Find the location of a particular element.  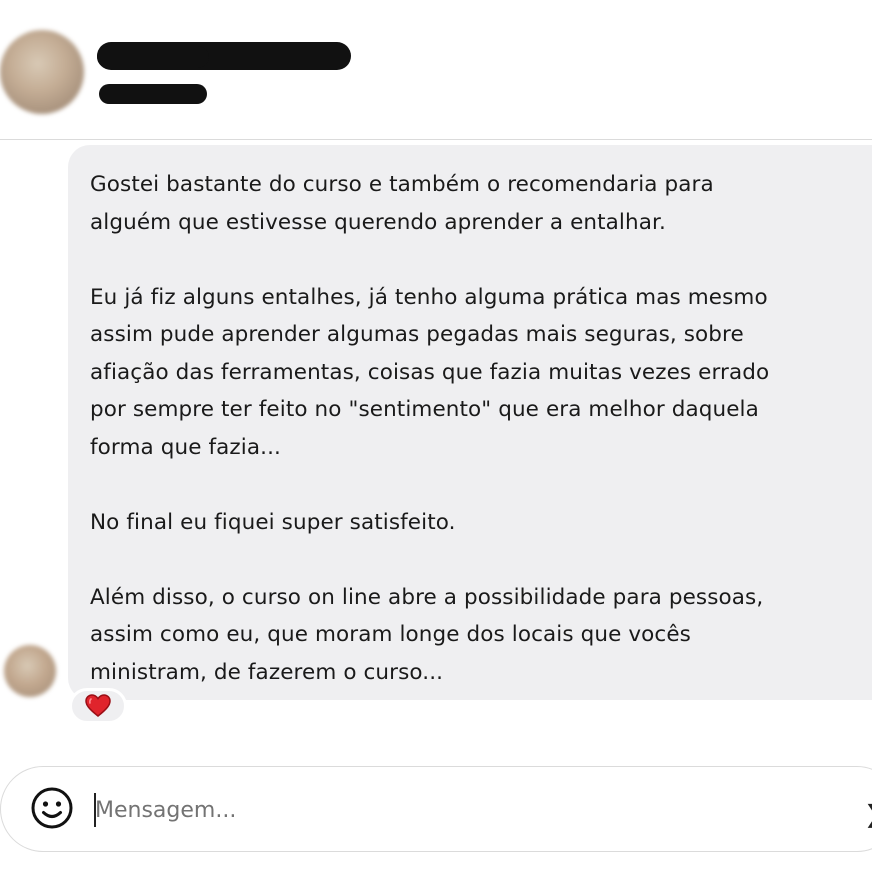

heart-icon is located at coordinates (98, 705).